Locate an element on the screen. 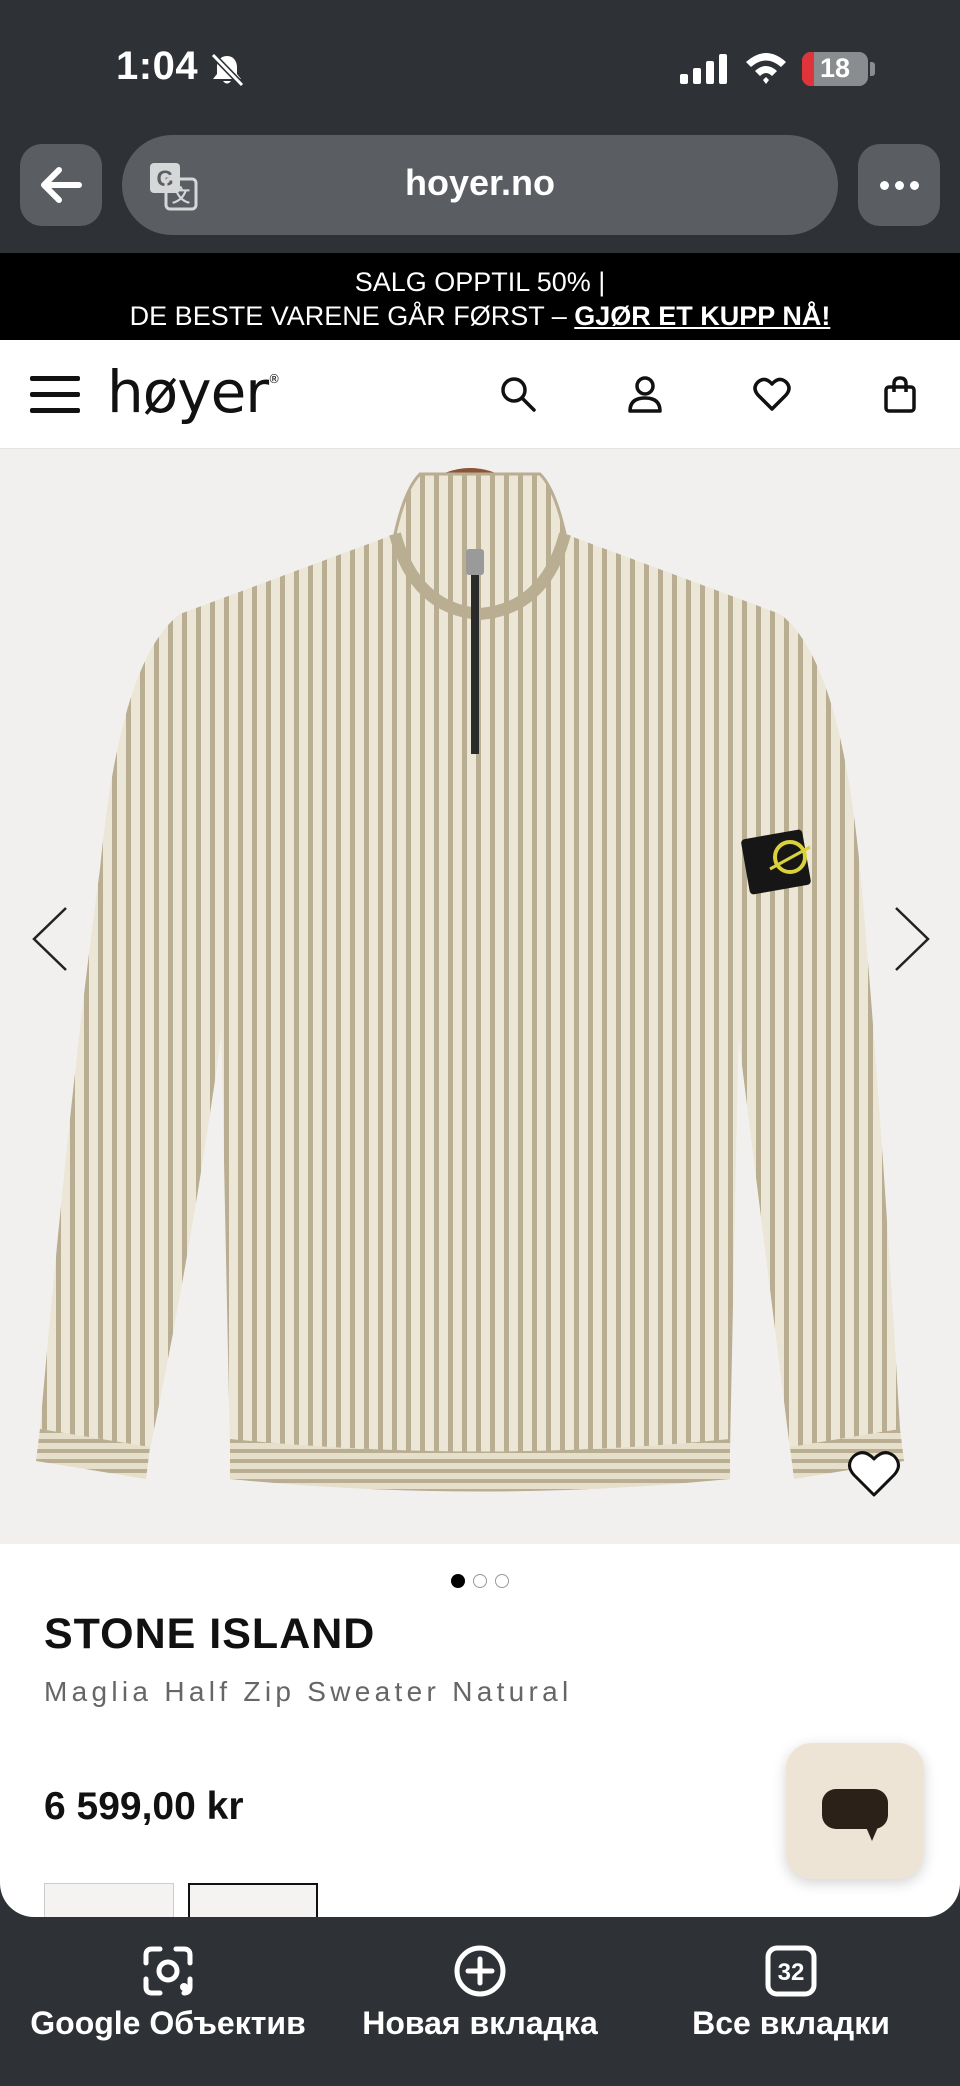 Image resolution: width=960 pixels, height=2086 pixels. google-lens-label: Google Объектив is located at coordinates (168, 2023).